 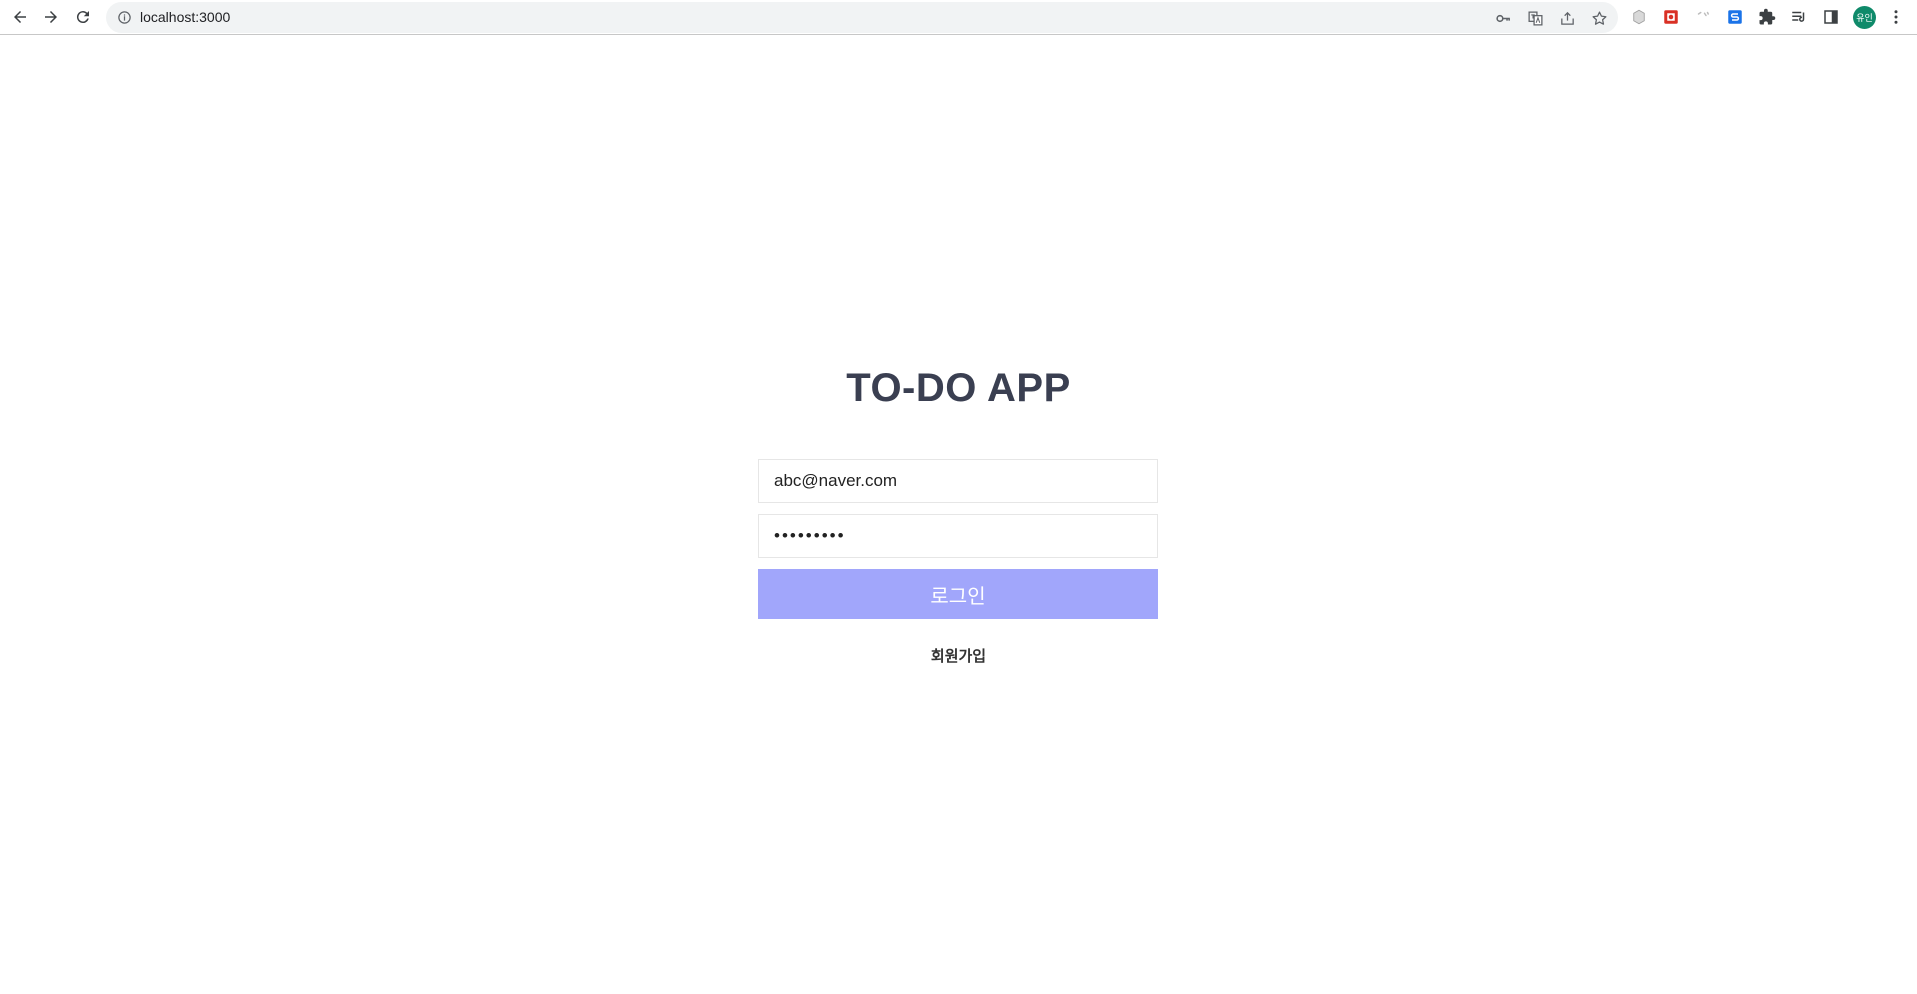 What do you see at coordinates (185, 17) in the screenshot?
I see `url-text: localhost:3000` at bounding box center [185, 17].